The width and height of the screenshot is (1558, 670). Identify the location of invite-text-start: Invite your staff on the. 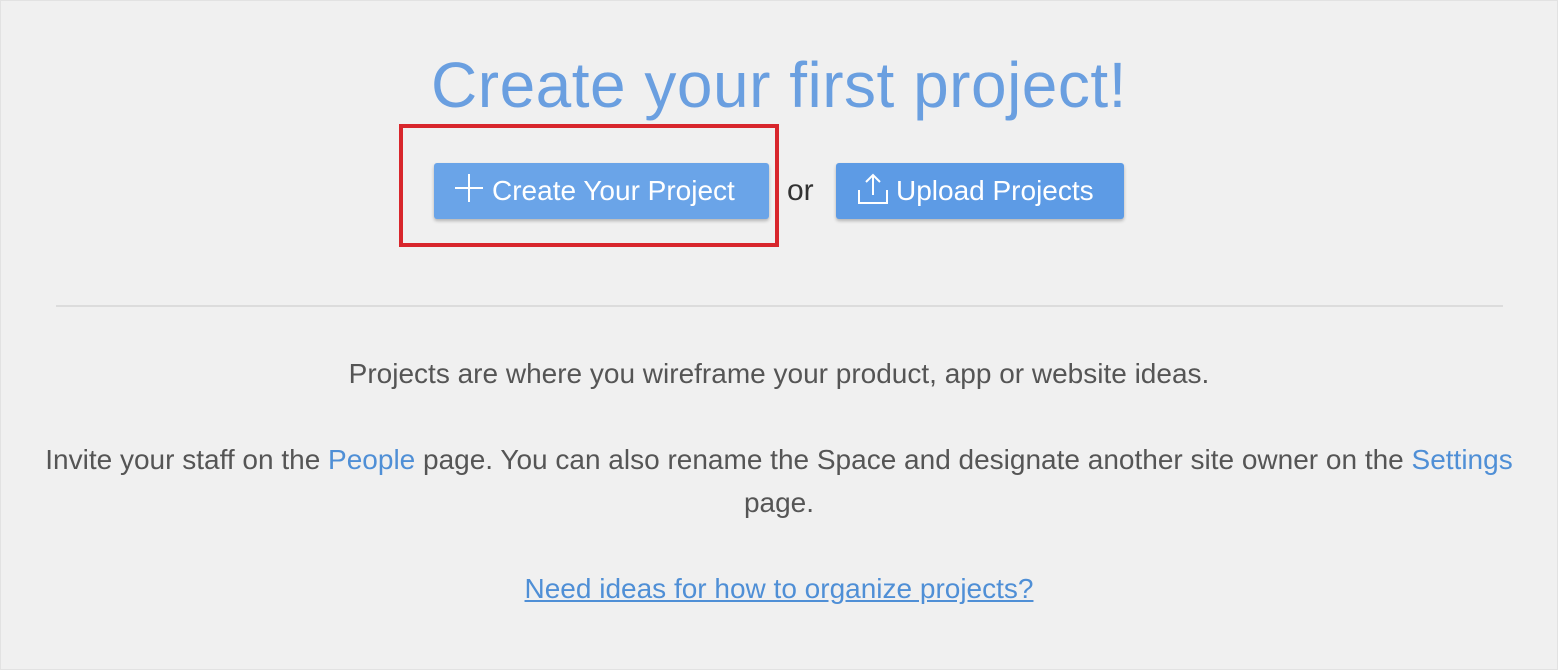
(187, 459).